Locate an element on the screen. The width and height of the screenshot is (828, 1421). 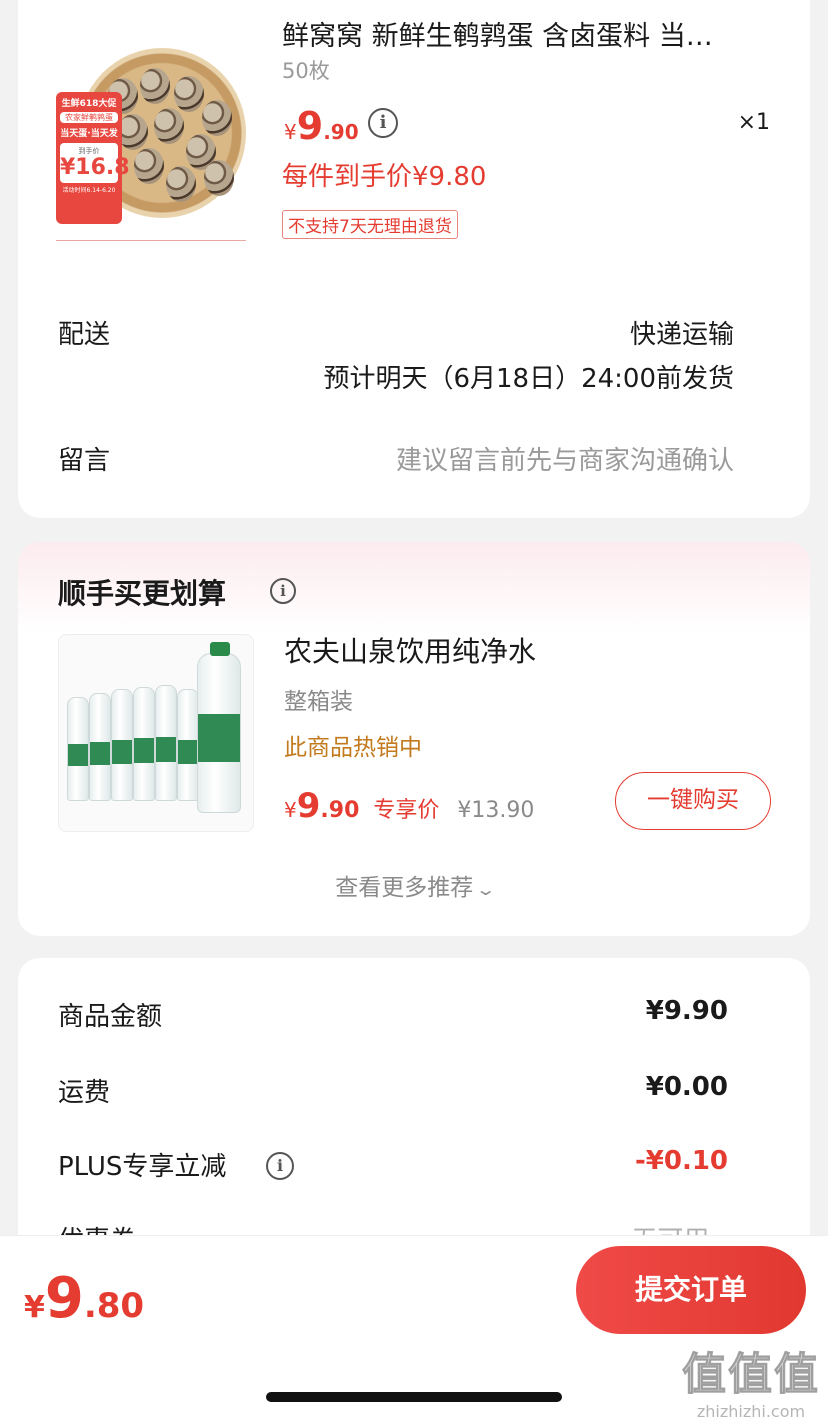
plus-discount-label: PLUS专享立减 is located at coordinates (142, 1167).